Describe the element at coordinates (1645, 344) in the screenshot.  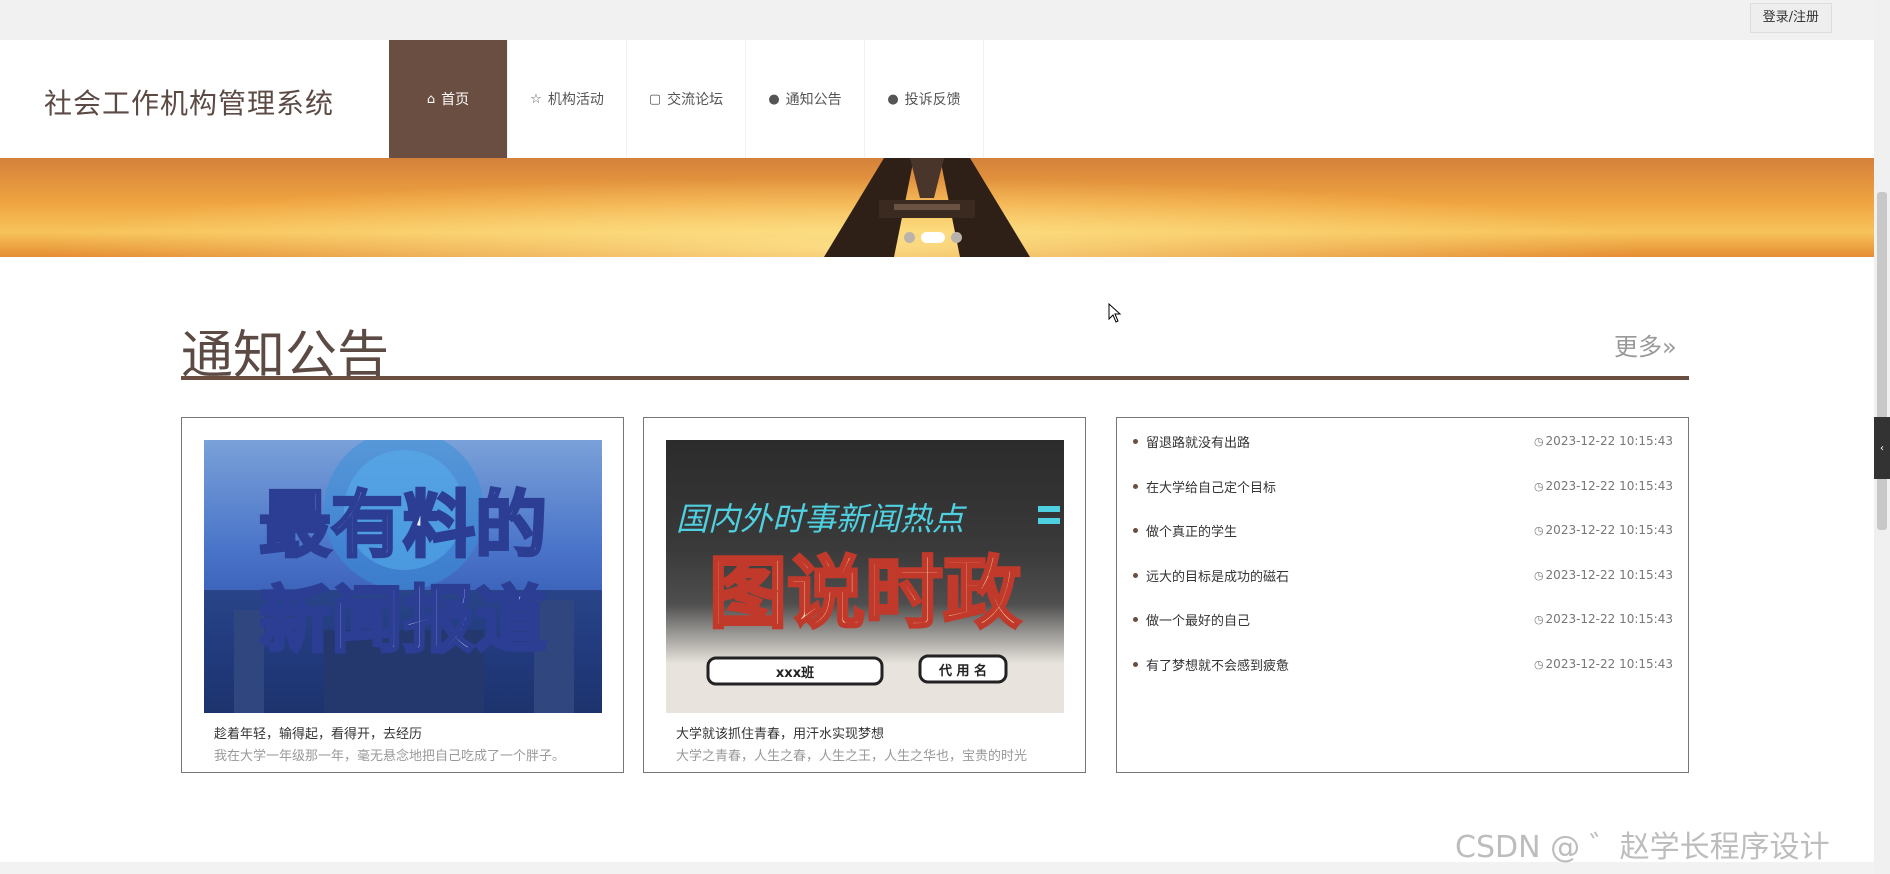
I see `more-link: 更多»` at that location.